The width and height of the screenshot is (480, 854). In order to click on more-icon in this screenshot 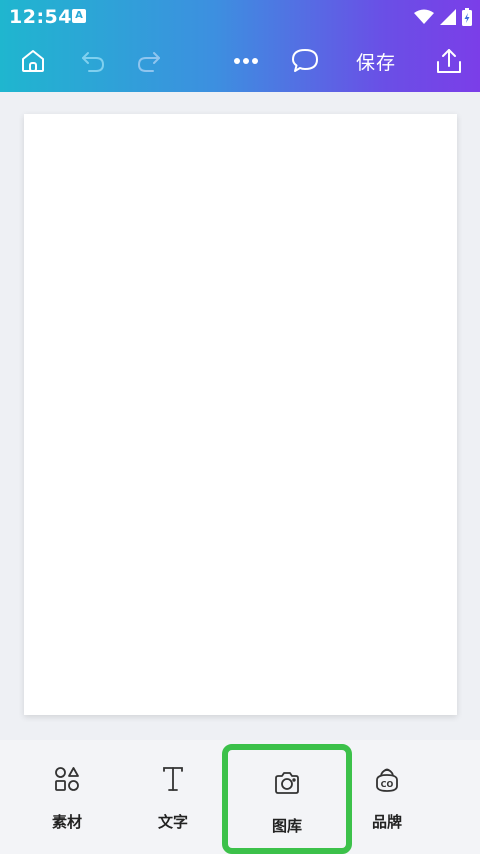, I will do `click(246, 61)`.